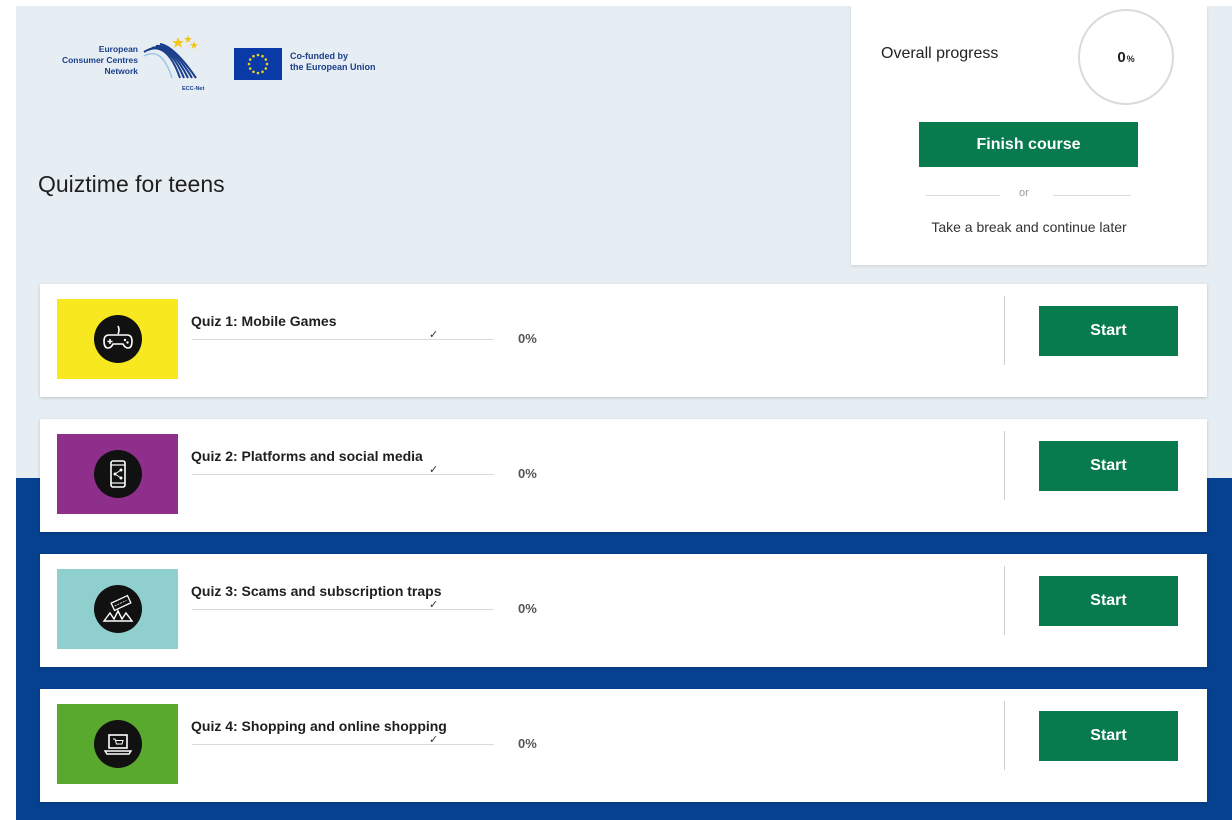 This screenshot has height=820, width=1232. Describe the element at coordinates (333, 67) in the screenshot. I see `eu-text-line: the European Union` at that location.